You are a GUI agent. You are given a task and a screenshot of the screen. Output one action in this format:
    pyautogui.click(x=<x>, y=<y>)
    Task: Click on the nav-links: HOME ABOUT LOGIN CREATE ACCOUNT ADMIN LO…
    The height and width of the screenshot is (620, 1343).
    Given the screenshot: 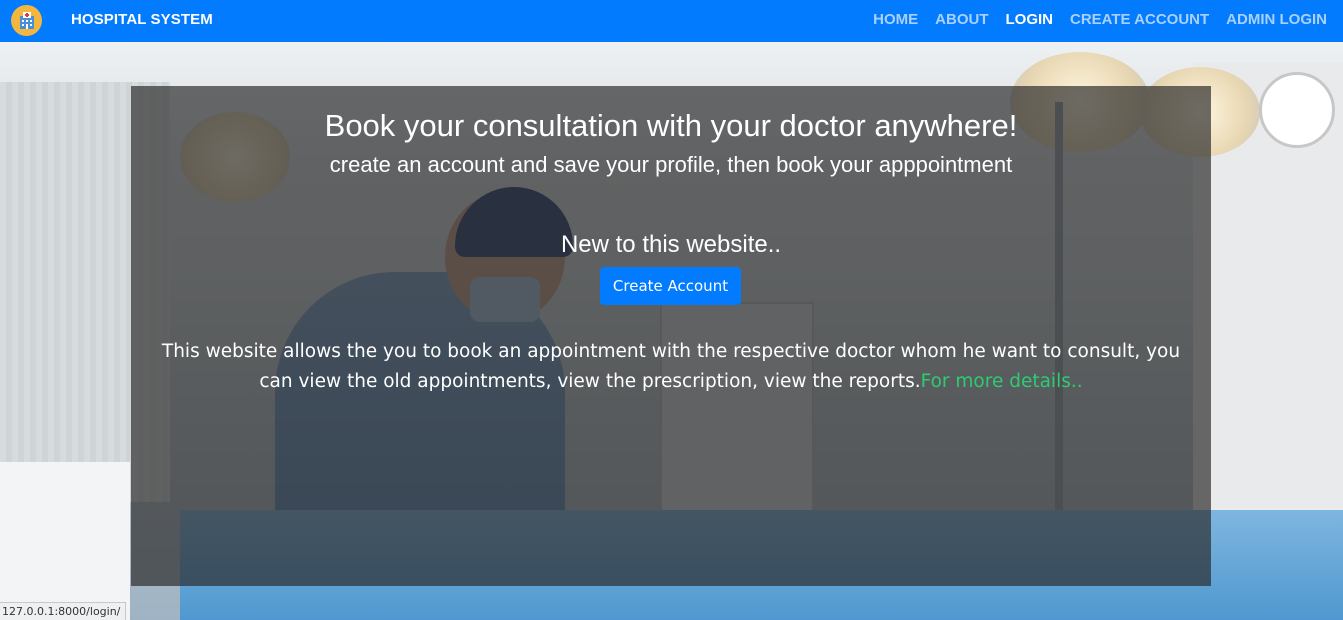 What is the action you would take?
    pyautogui.click(x=1108, y=19)
    